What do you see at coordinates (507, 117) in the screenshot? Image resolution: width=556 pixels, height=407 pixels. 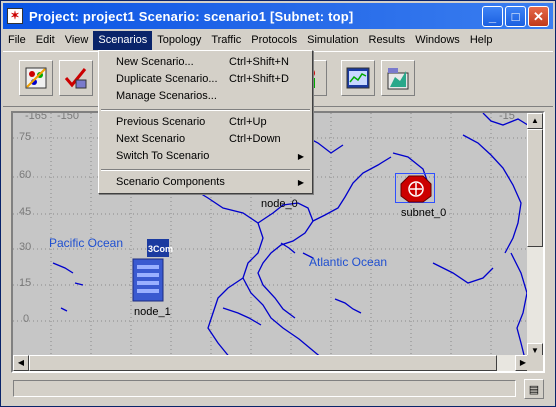 I see `lon-label-15: -15` at bounding box center [507, 117].